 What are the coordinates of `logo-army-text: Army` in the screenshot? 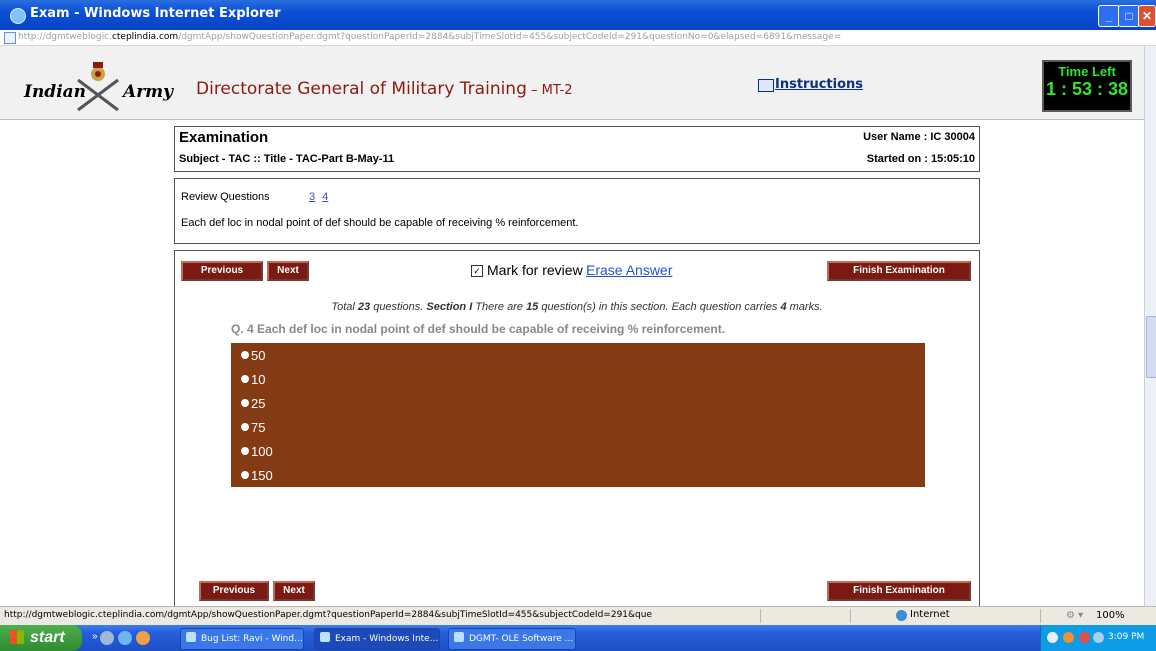 It's located at (148, 92).